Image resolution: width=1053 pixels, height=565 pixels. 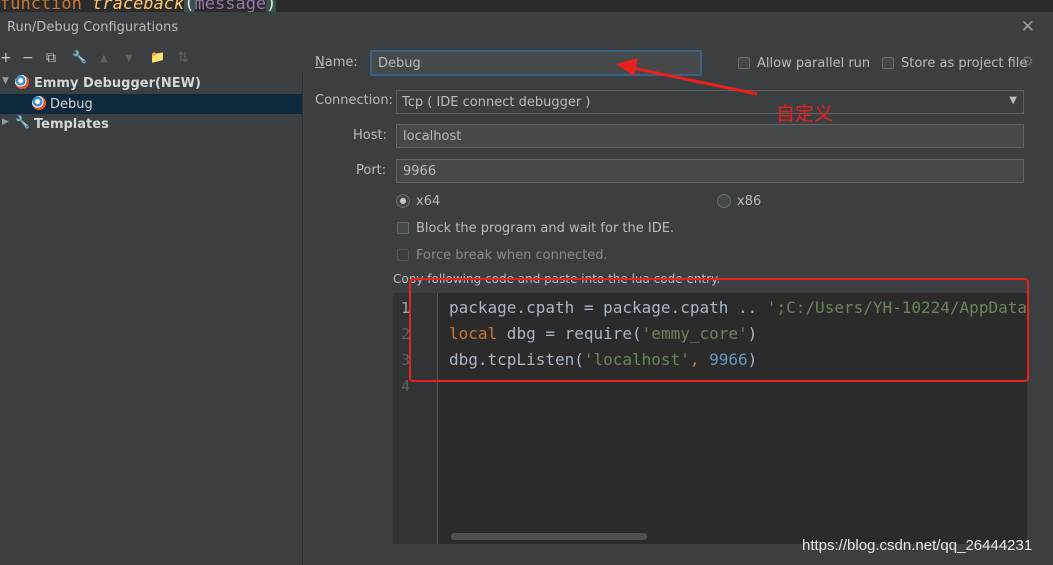 What do you see at coordinates (917, 545) in the screenshot?
I see `watermark: https://blog.csdn.net/qq_26444231` at bounding box center [917, 545].